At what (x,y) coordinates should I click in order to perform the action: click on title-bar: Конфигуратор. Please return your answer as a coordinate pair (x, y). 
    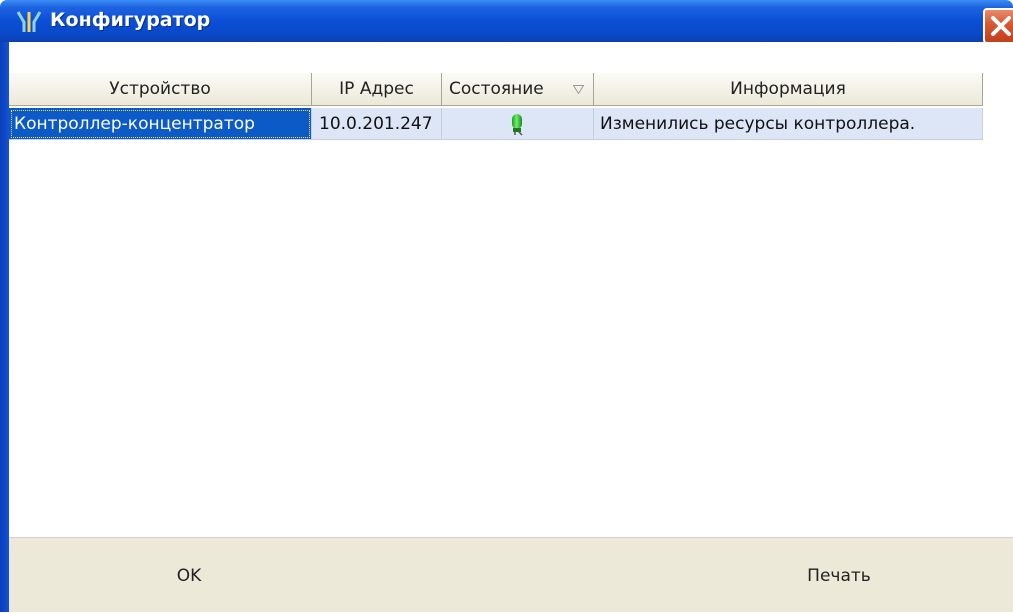
    Looking at the image, I should click on (506, 22).